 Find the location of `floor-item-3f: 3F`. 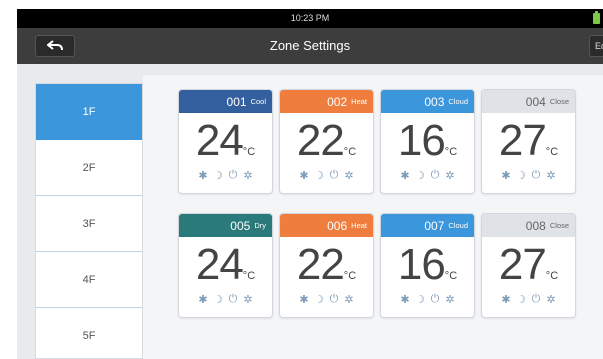

floor-item-3f: 3F is located at coordinates (89, 224).